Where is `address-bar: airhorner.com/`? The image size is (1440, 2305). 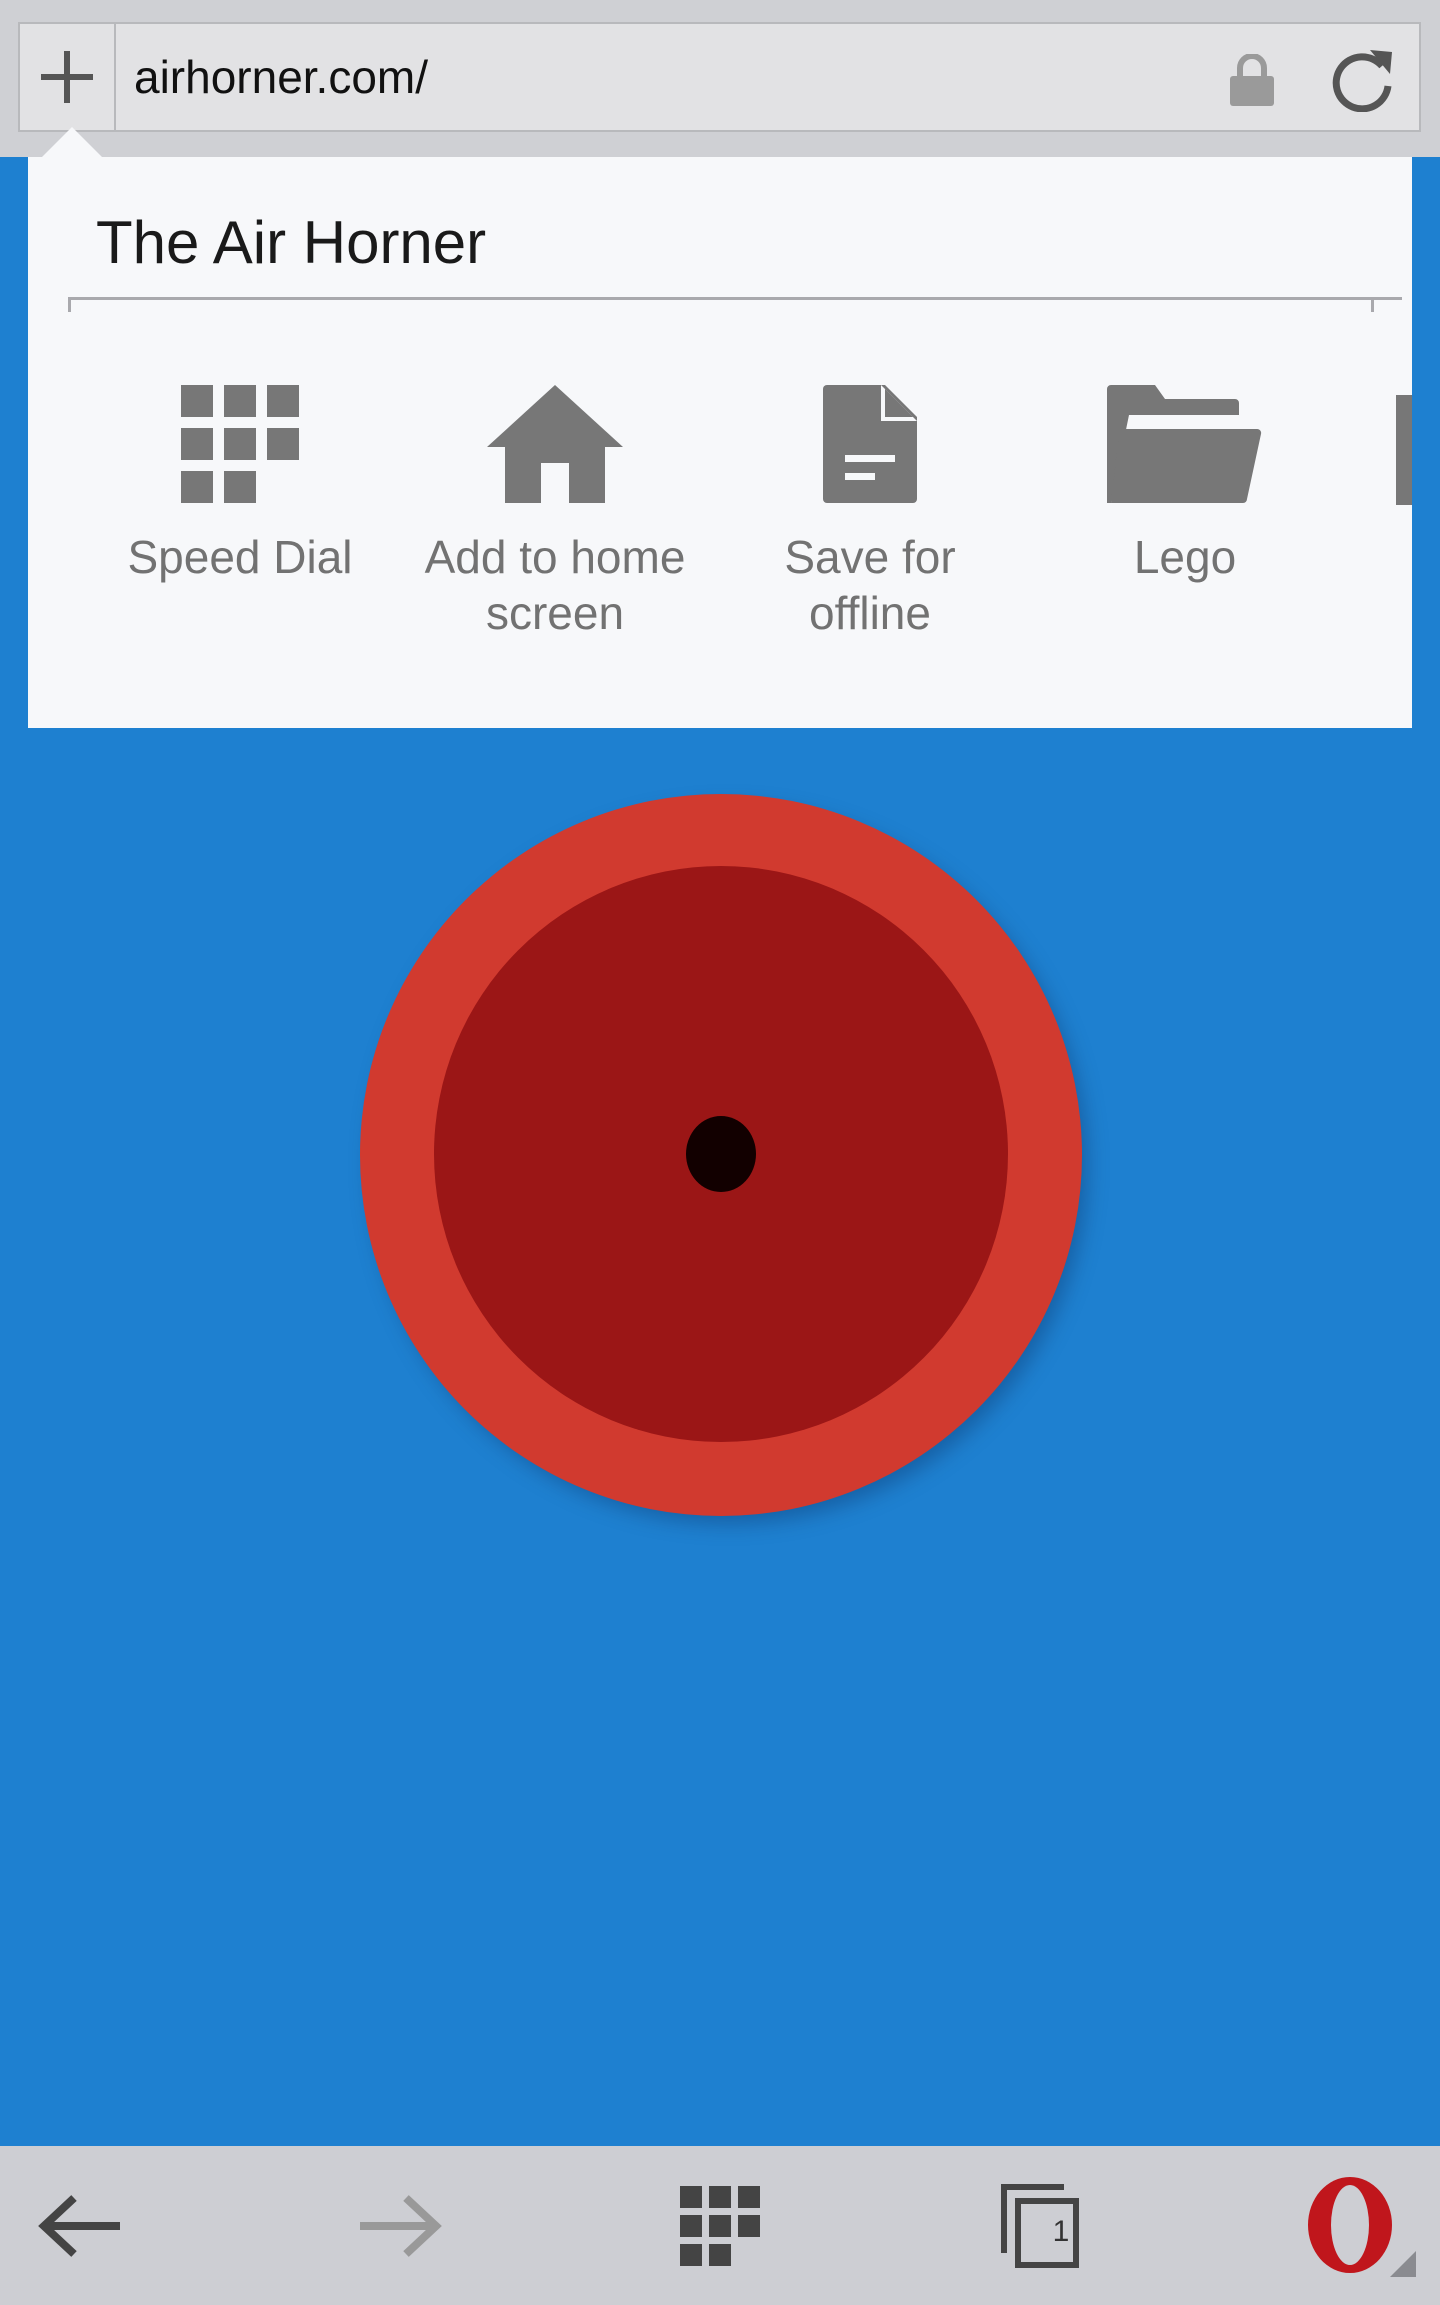 address-bar: airhorner.com/ is located at coordinates (720, 78).